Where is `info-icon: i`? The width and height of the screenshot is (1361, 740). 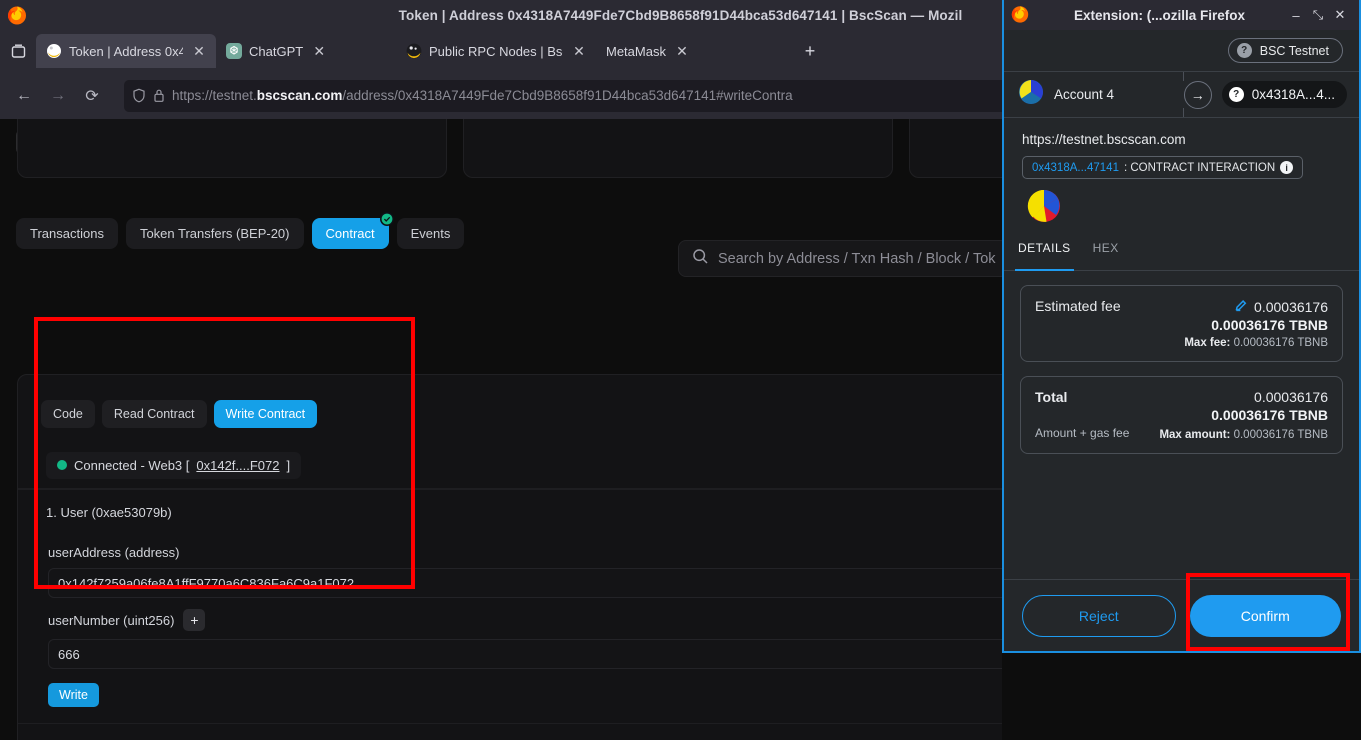
info-icon: i is located at coordinates (1287, 167).